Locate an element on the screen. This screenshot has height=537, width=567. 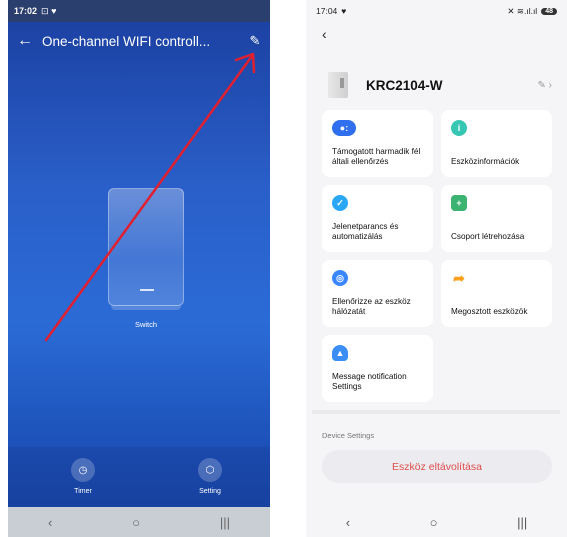
status-time: 17:04 is located at coordinates (327, 11).